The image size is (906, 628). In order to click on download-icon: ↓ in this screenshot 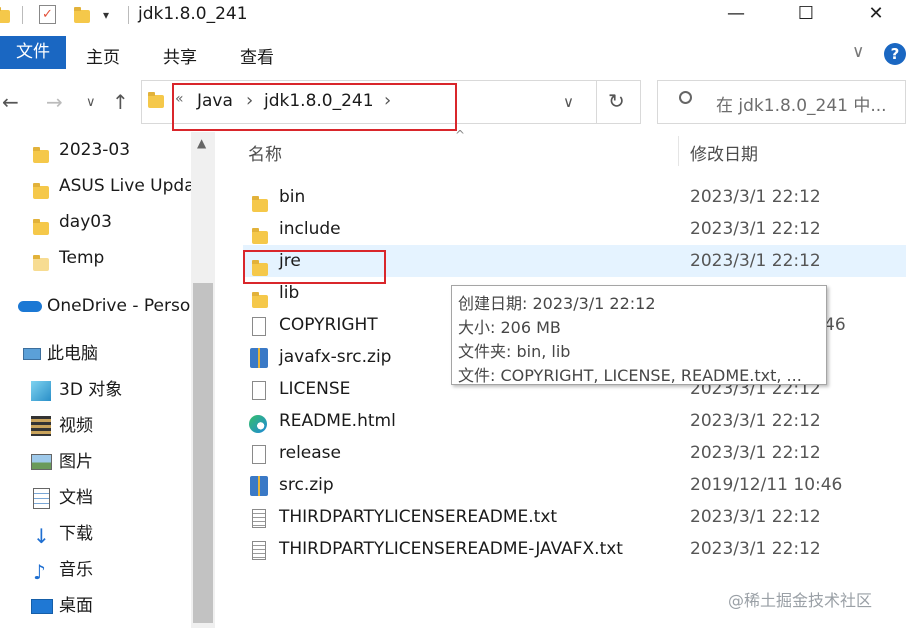, I will do `click(41, 536)`.